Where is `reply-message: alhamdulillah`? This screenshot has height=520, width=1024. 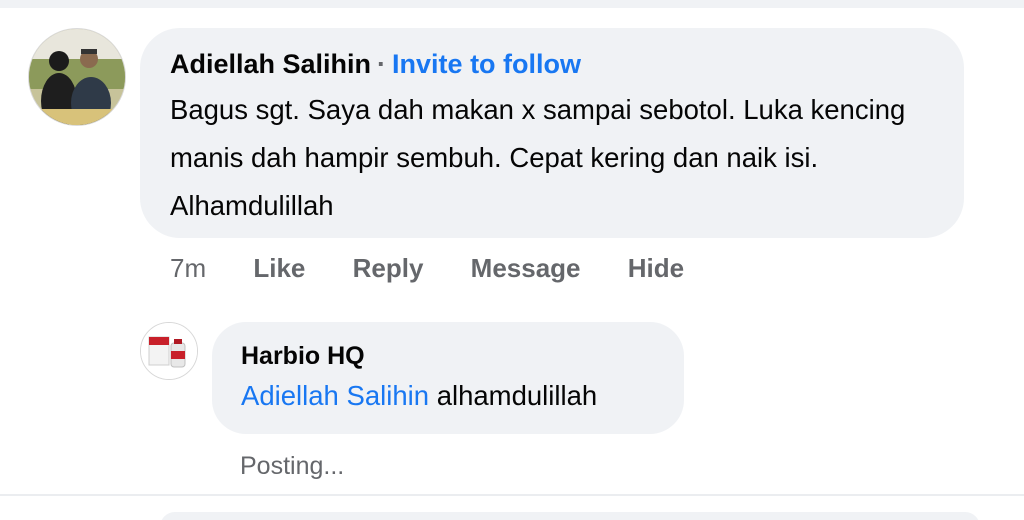 reply-message: alhamdulillah is located at coordinates (517, 395).